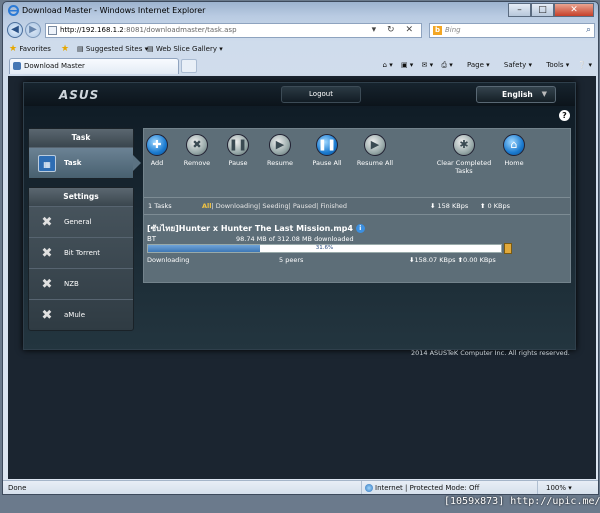 This screenshot has width=600, height=513. I want to click on search-icon: ⌕, so click(588, 30).